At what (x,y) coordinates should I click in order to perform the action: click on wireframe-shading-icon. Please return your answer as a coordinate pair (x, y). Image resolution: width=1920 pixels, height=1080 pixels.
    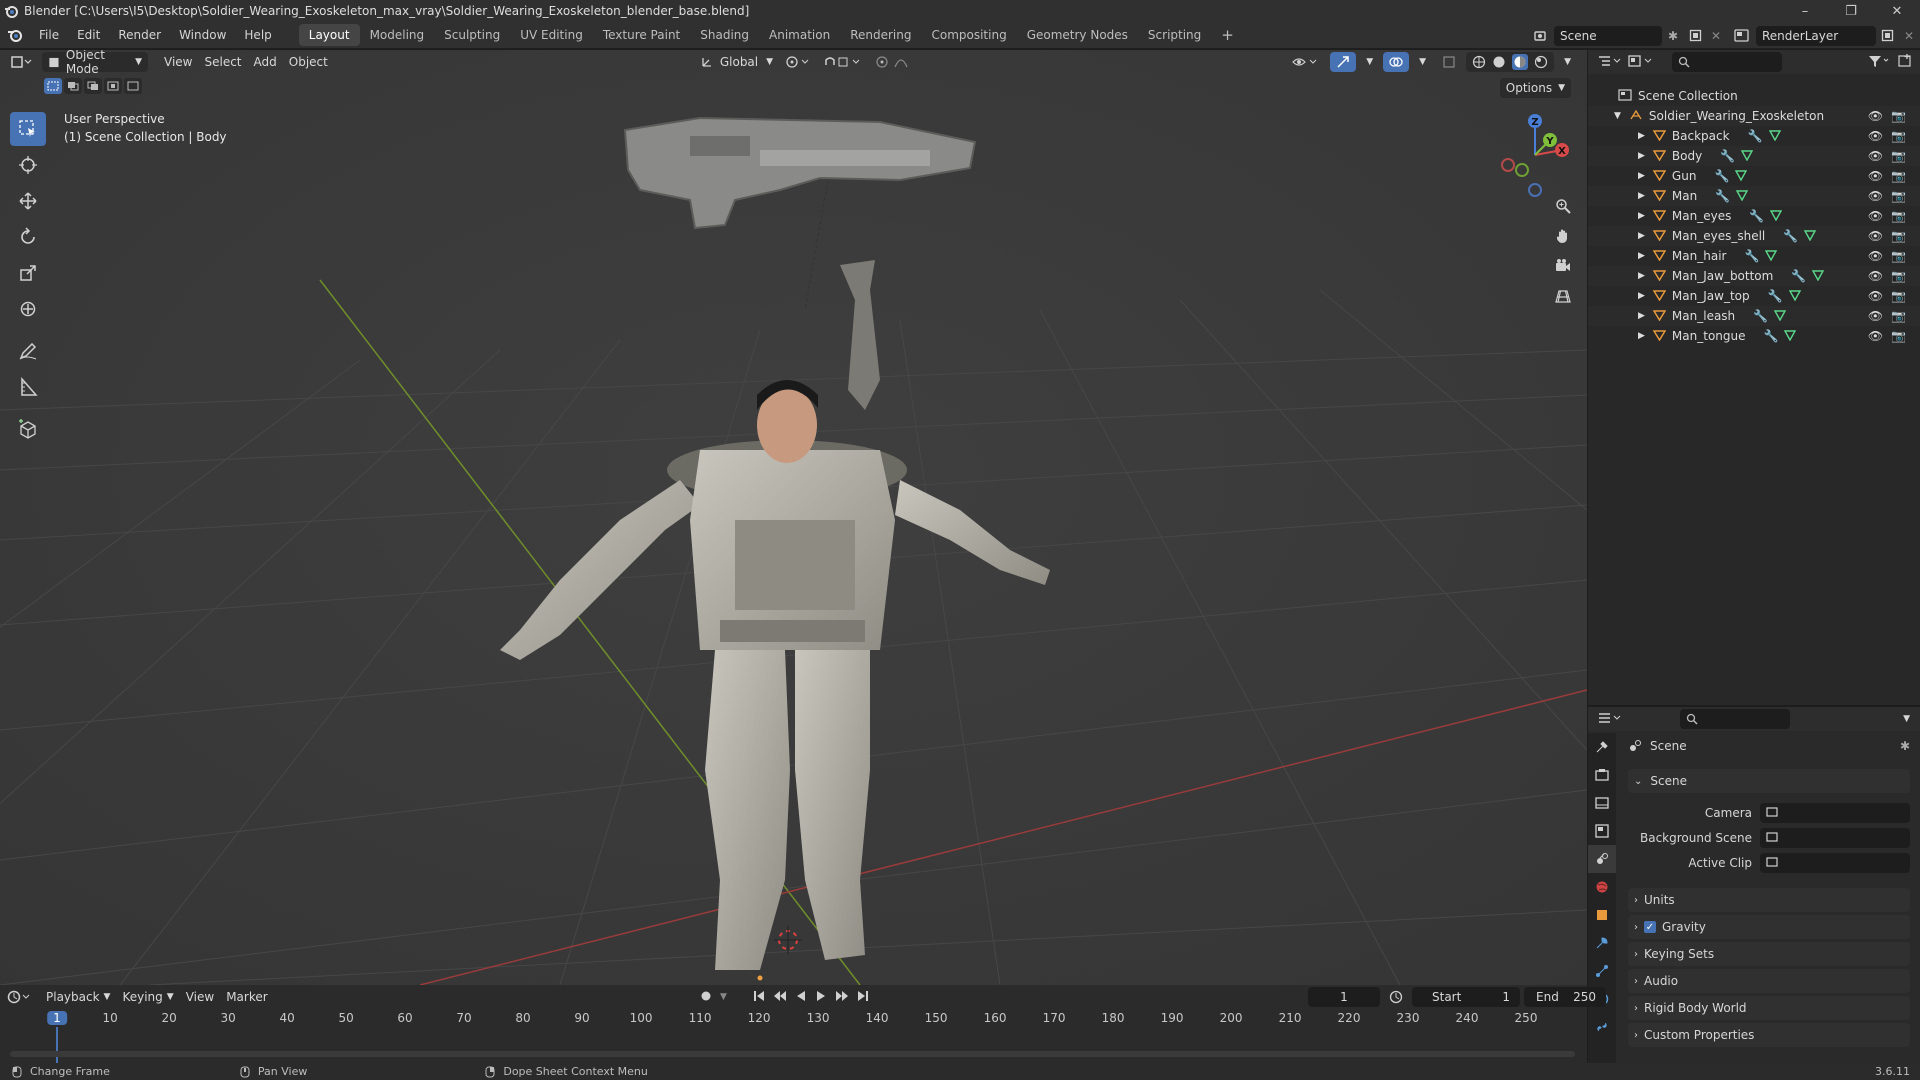
    Looking at the image, I should click on (1479, 62).